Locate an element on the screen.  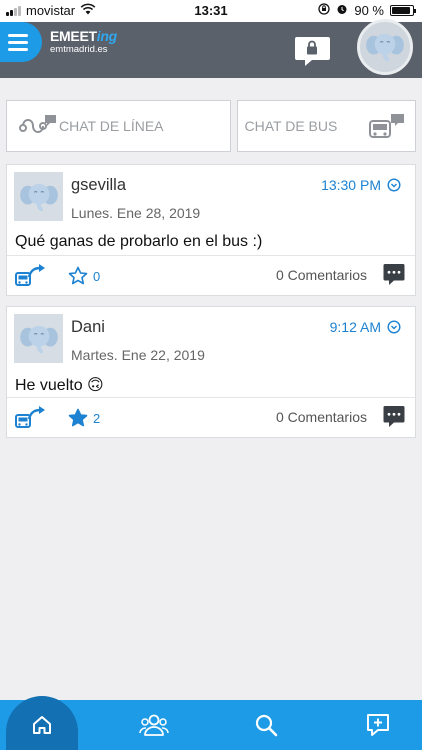
logo-brand: EMEET is located at coordinates (73, 36).